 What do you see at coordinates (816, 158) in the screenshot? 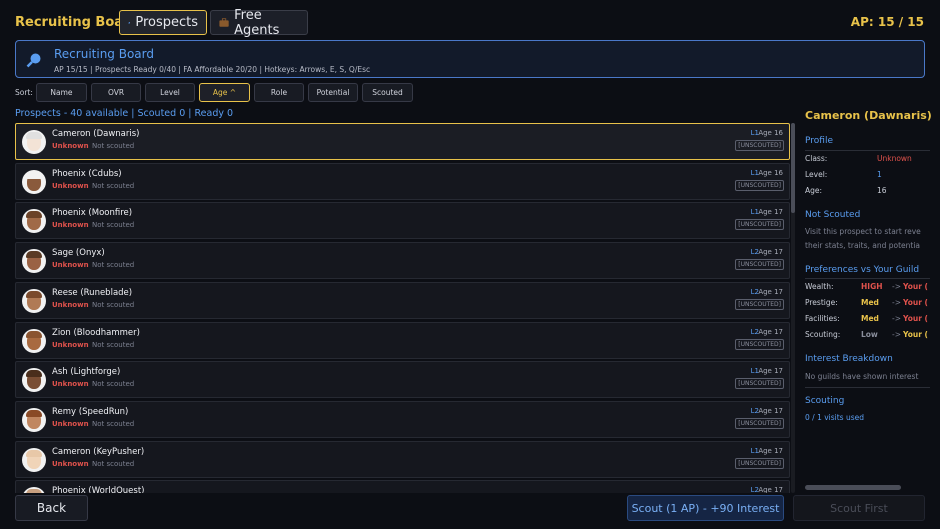
I see `class-label: Class:` at bounding box center [816, 158].